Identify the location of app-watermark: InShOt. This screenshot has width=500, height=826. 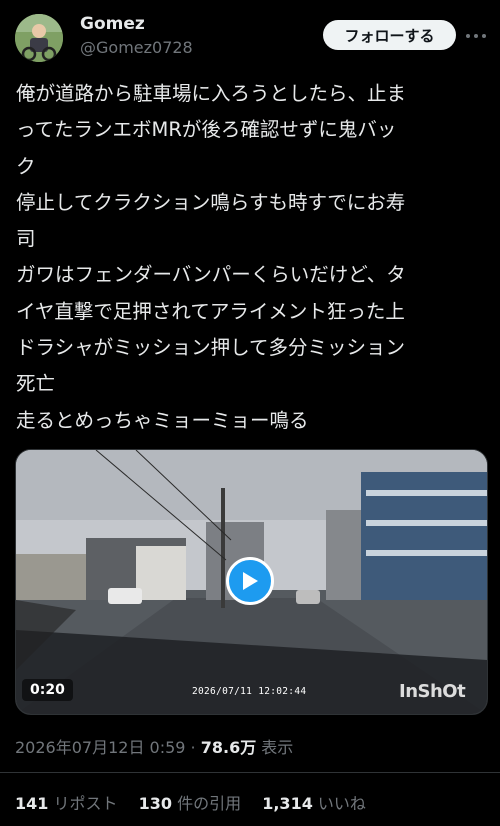
(432, 691).